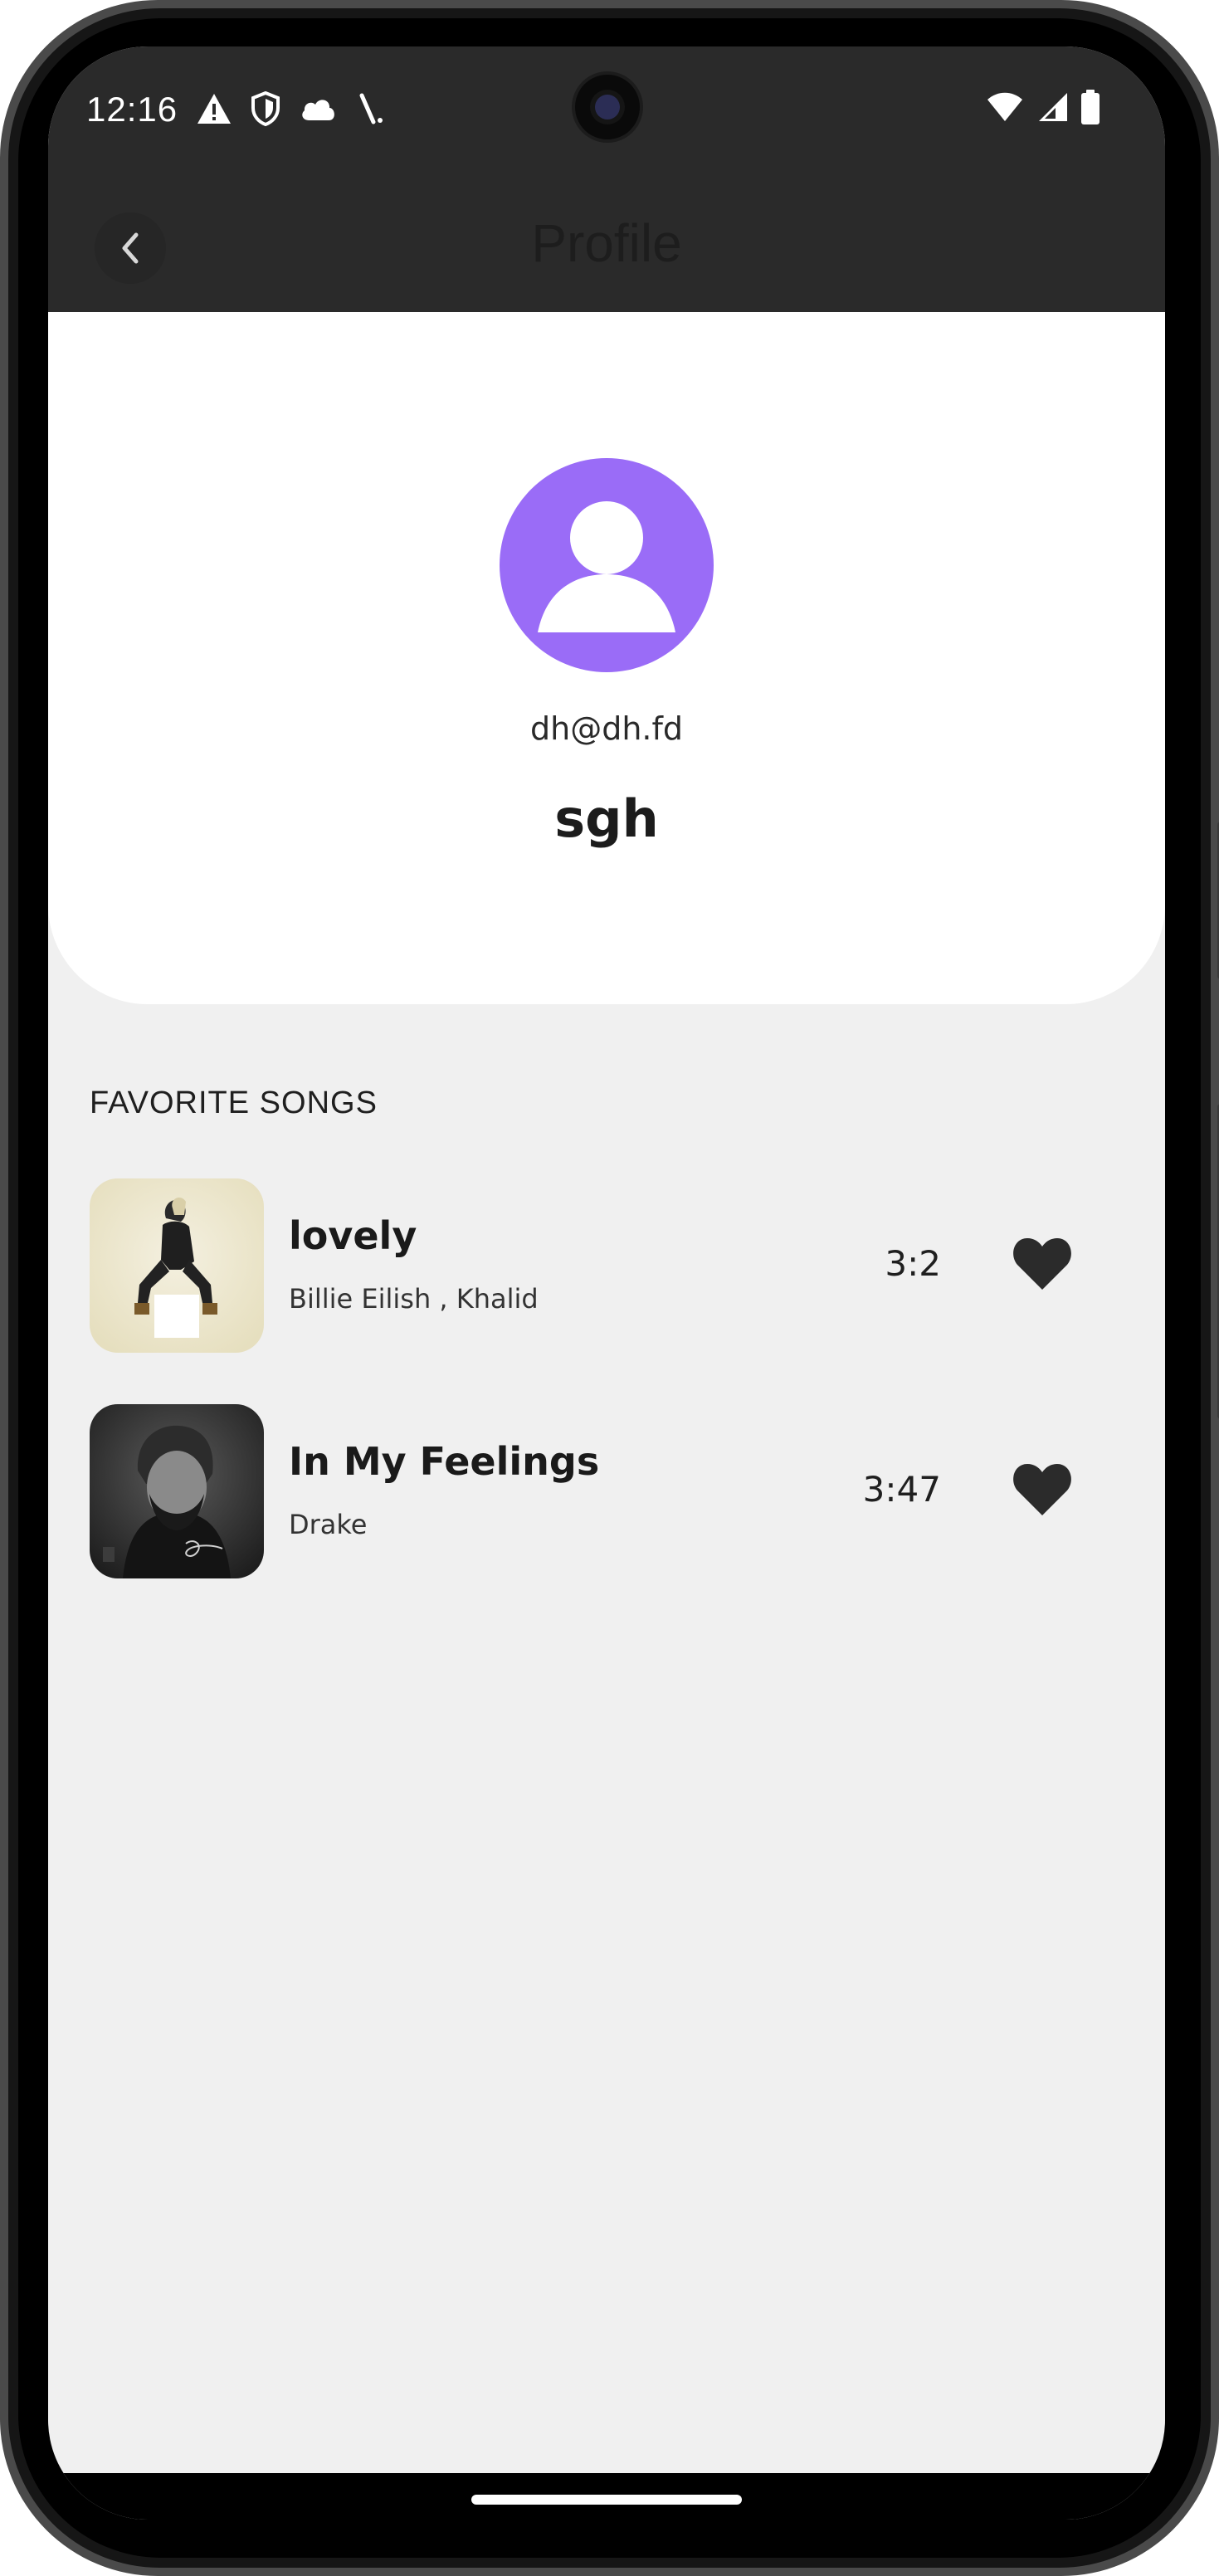  I want to click on status-time: 12:16, so click(132, 109).